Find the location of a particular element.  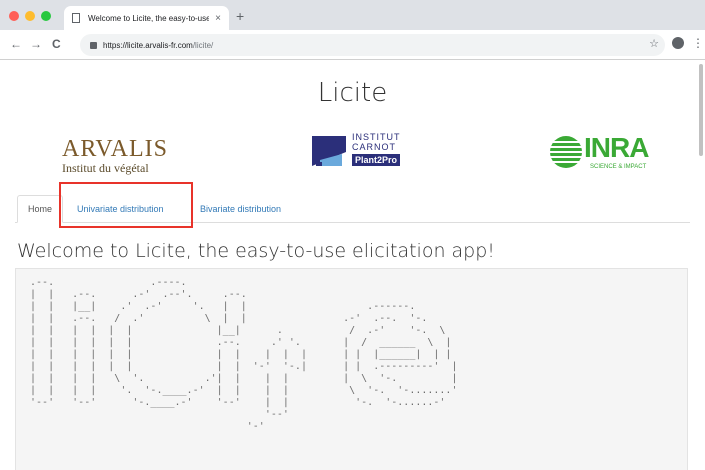

carnot-plant2pro-logo: INSTITUT CARNOT Plant2Pro is located at coordinates (366, 152).